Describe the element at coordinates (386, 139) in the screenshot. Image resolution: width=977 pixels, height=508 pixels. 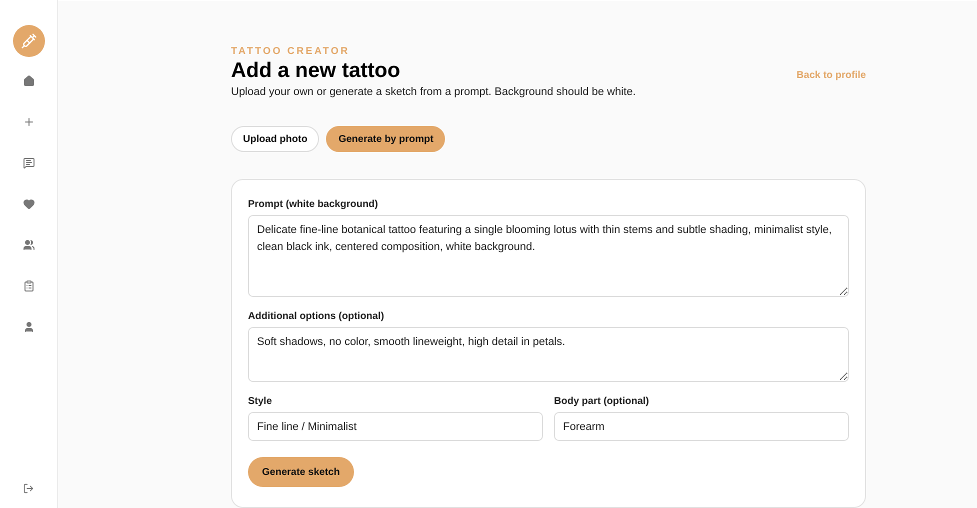
I see `mode-tab: Generate by prompt` at that location.